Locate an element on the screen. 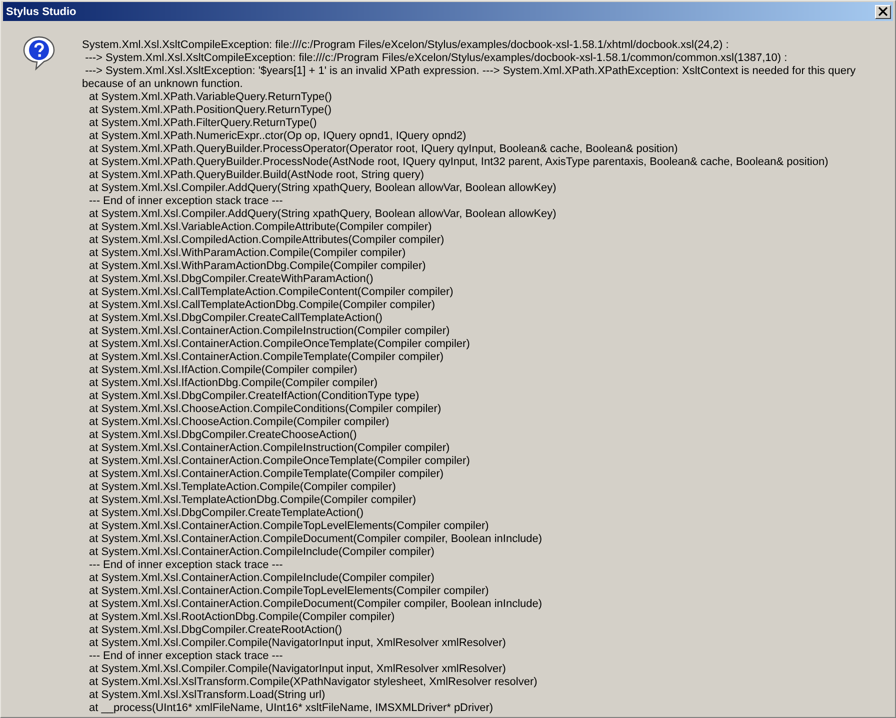 Image resolution: width=896 pixels, height=718 pixels. stack-trace-line: at System.Xml.Xsl.DbgCompiler.CreateTemplateAction() is located at coordinates (226, 513).